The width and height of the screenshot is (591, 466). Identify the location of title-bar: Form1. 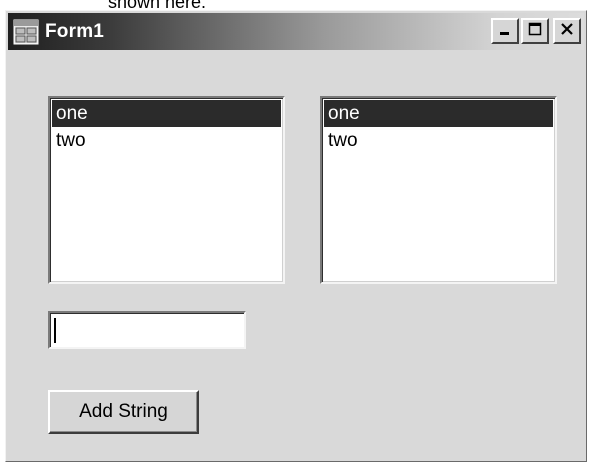
(296, 31).